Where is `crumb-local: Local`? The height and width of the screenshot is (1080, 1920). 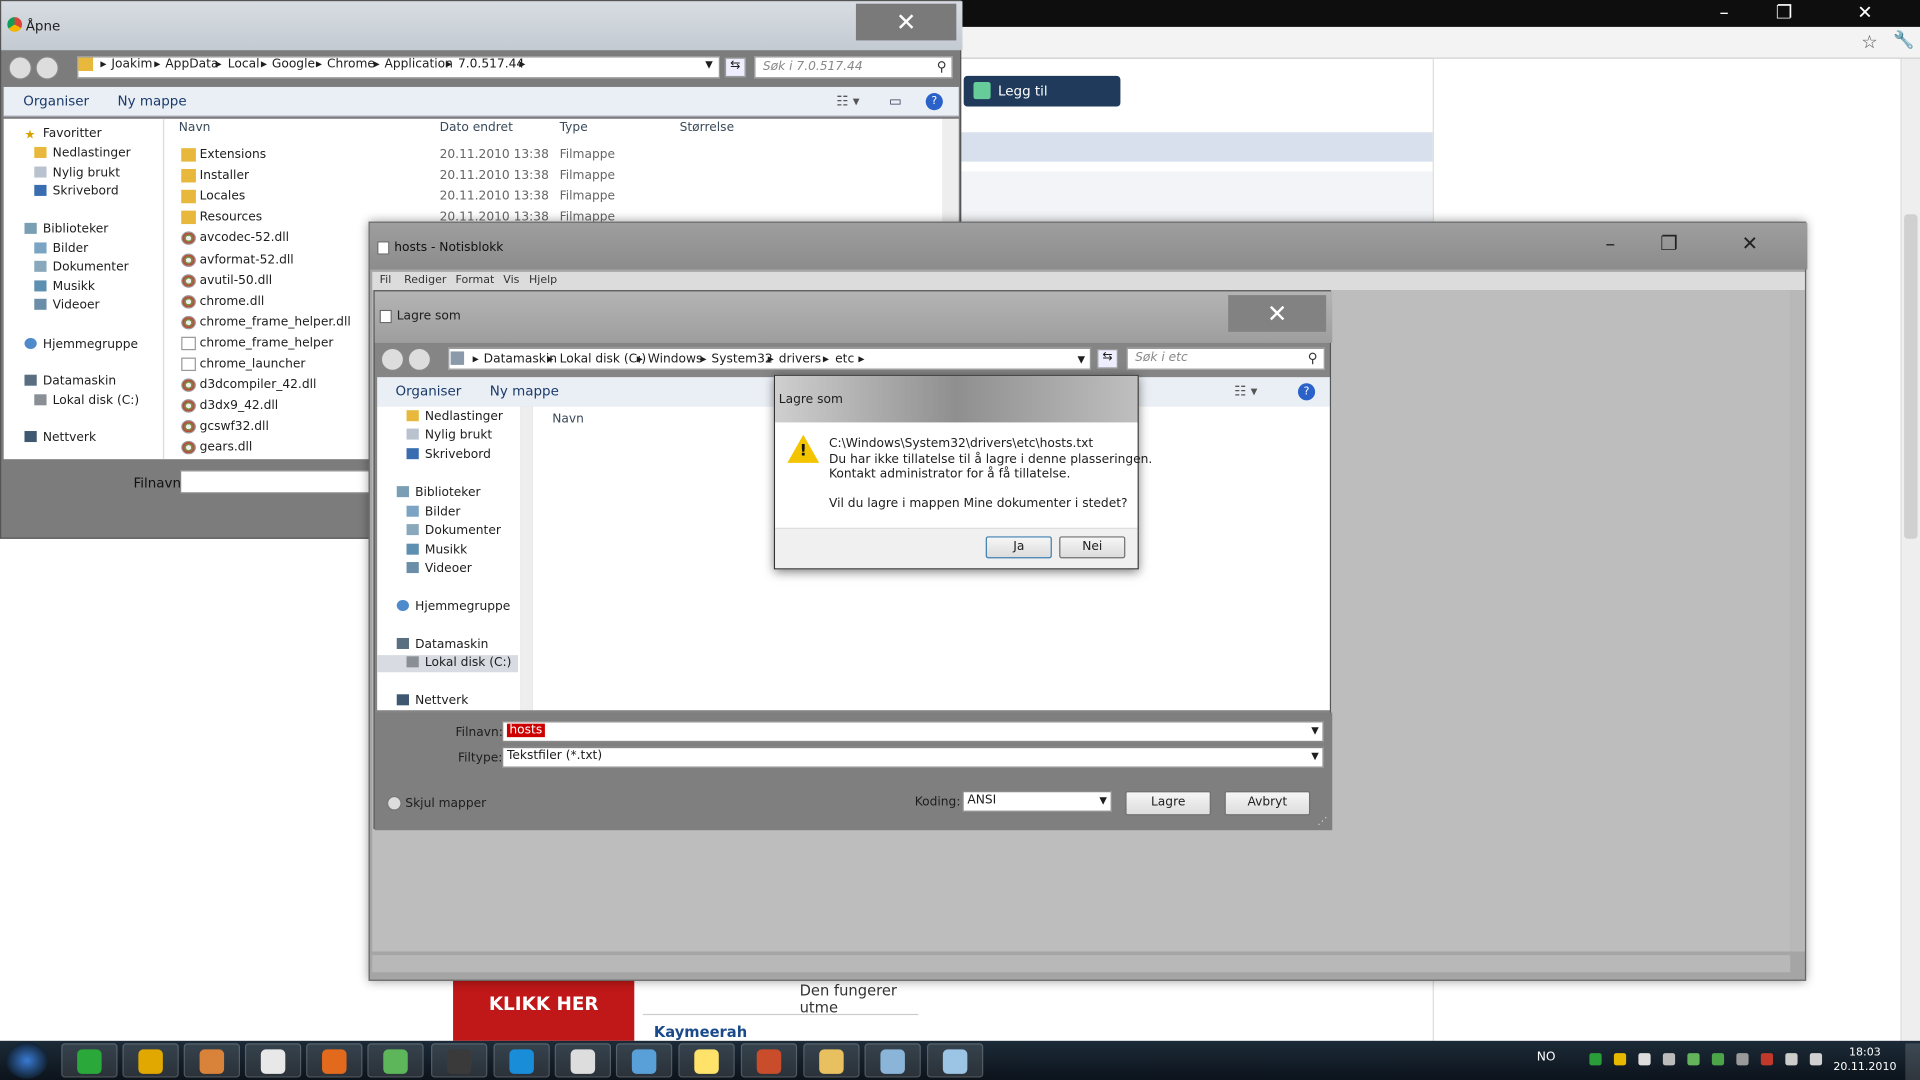
crumb-local: Local is located at coordinates (244, 64).